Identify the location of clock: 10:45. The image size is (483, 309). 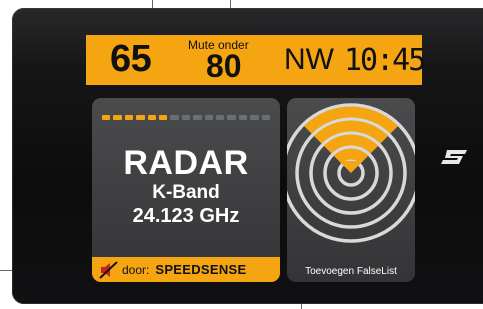
(385, 60).